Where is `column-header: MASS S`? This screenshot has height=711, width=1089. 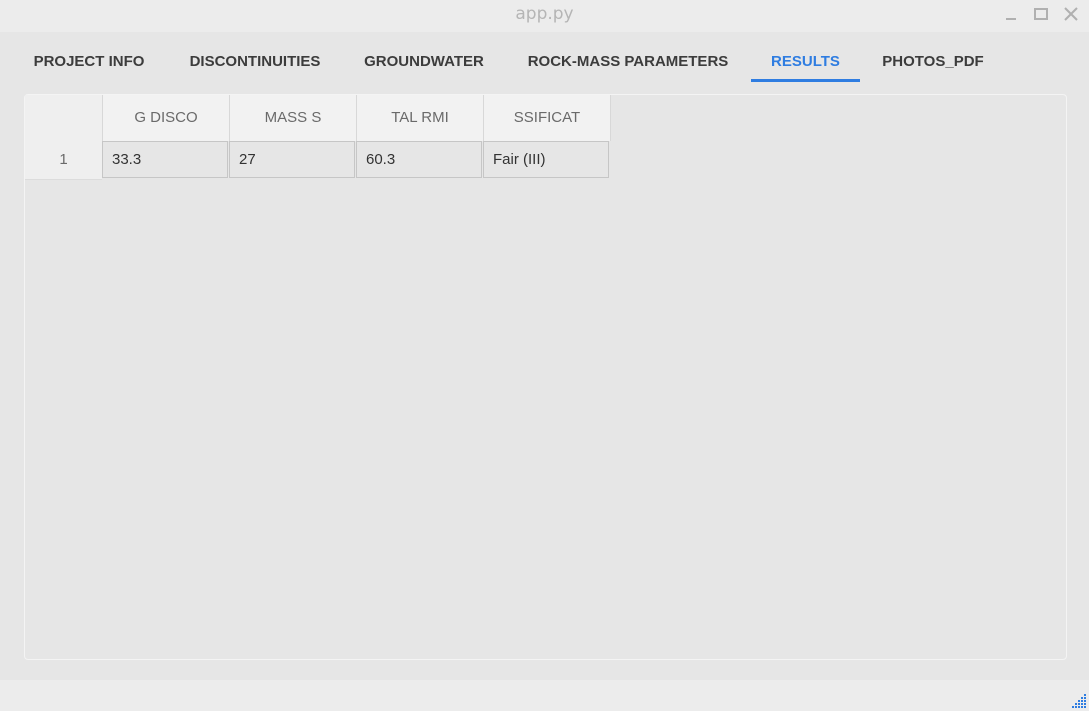 column-header: MASS S is located at coordinates (293, 118).